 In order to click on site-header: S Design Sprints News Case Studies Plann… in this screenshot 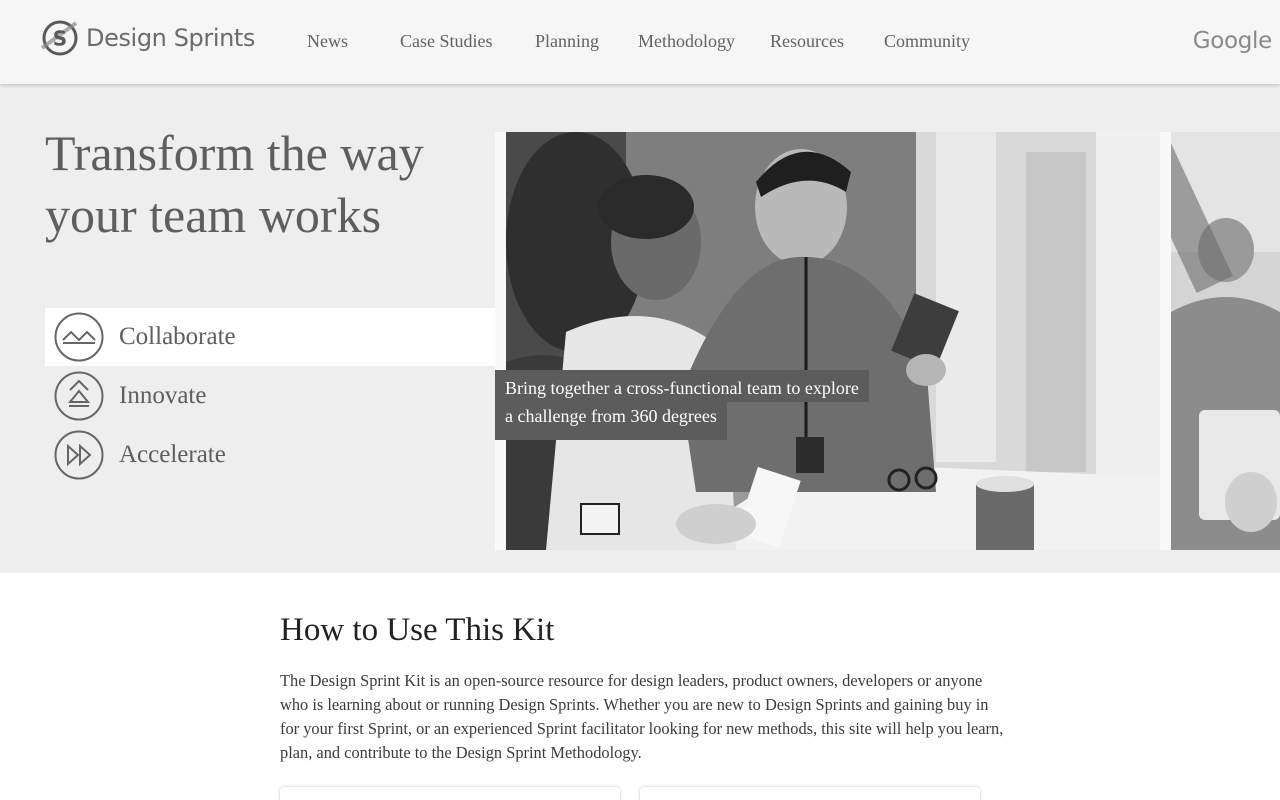, I will do `click(640, 42)`.